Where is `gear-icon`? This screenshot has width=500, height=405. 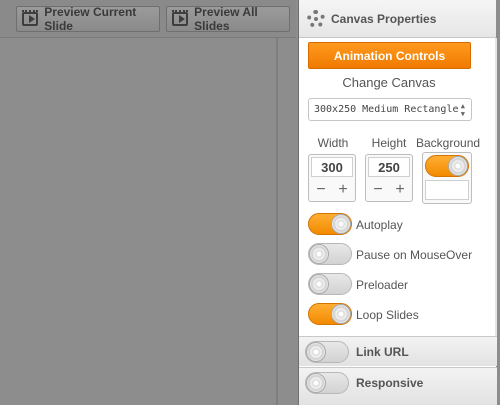
gear-icon is located at coordinates (316, 18).